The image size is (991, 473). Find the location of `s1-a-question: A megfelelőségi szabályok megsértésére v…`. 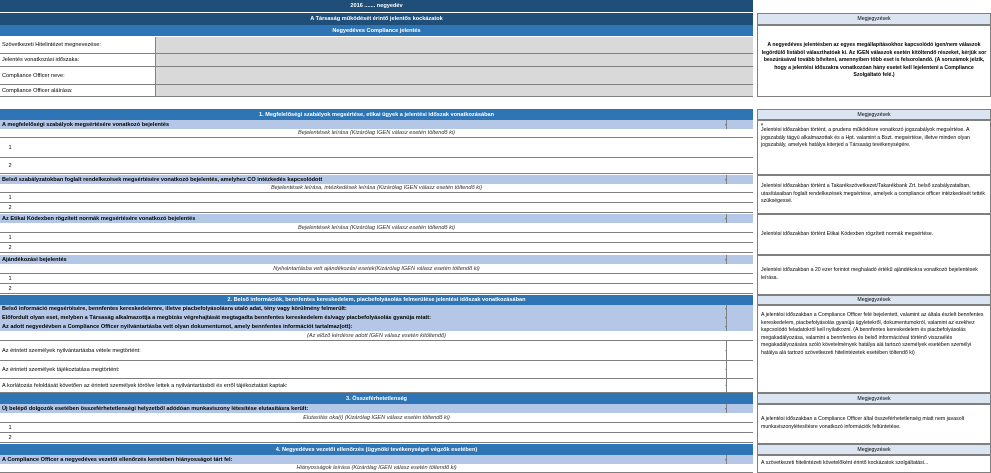

s1-a-question: A megfelelőségi szabályok megsértésére v… is located at coordinates (376, 124).